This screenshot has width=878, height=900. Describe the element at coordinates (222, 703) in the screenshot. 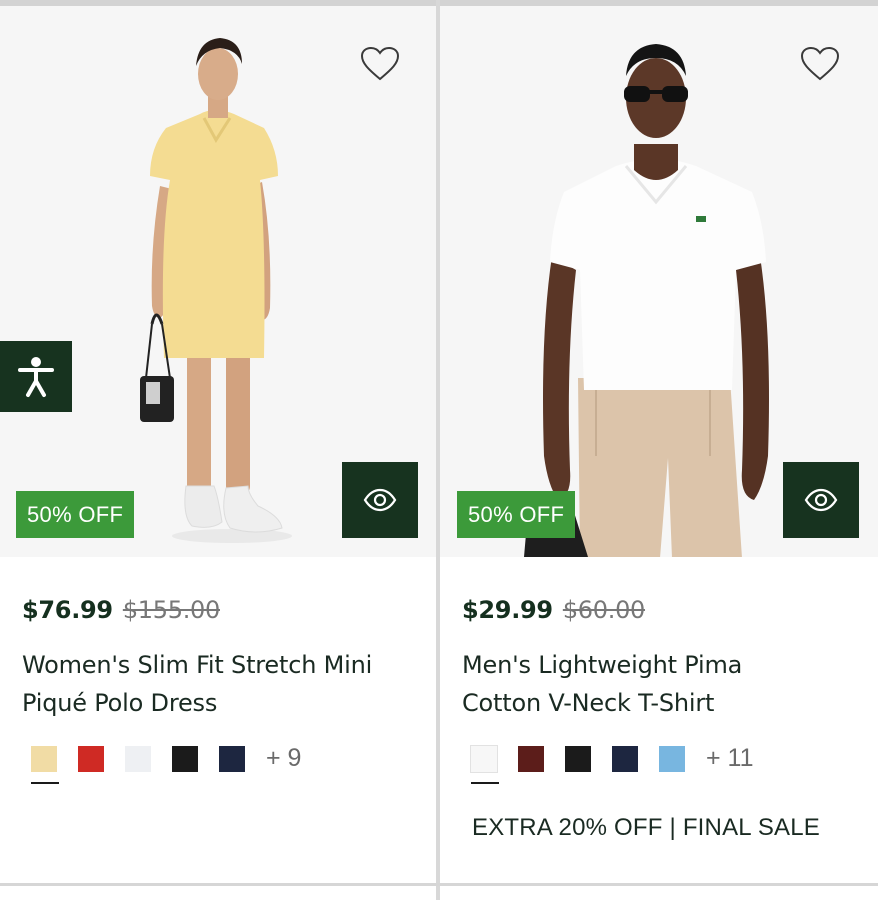

I see `product-title-line-2: Piqué Polo Dress` at that location.